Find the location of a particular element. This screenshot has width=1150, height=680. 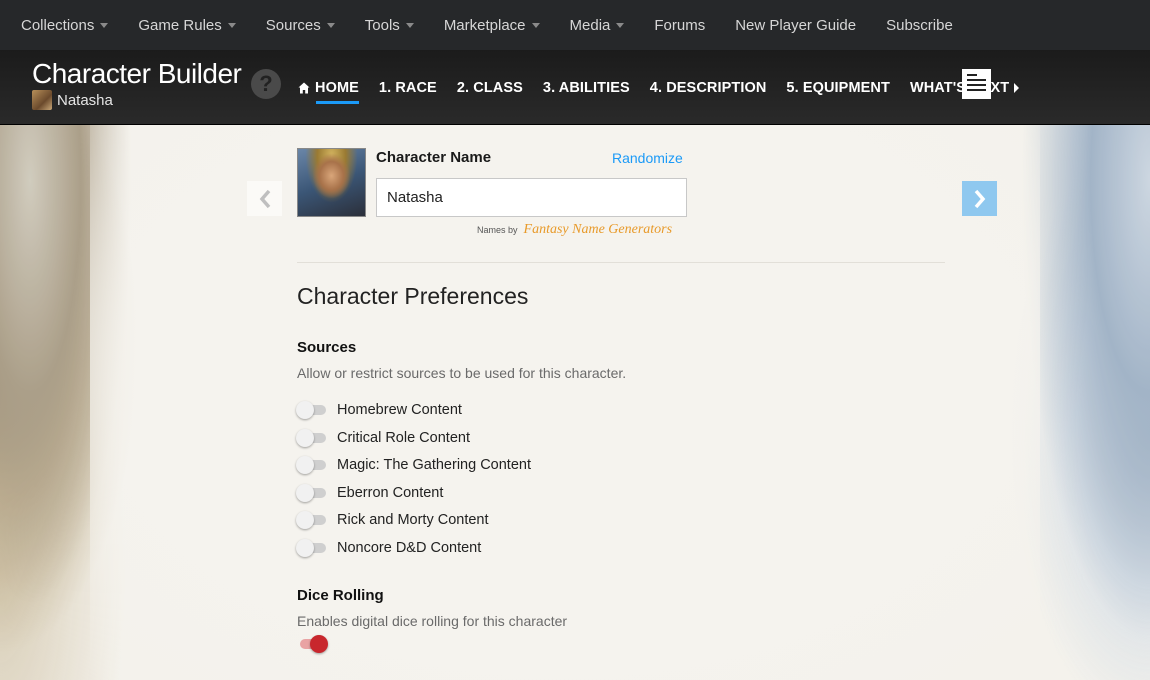

chevron-right-icon is located at coordinates (979, 198).